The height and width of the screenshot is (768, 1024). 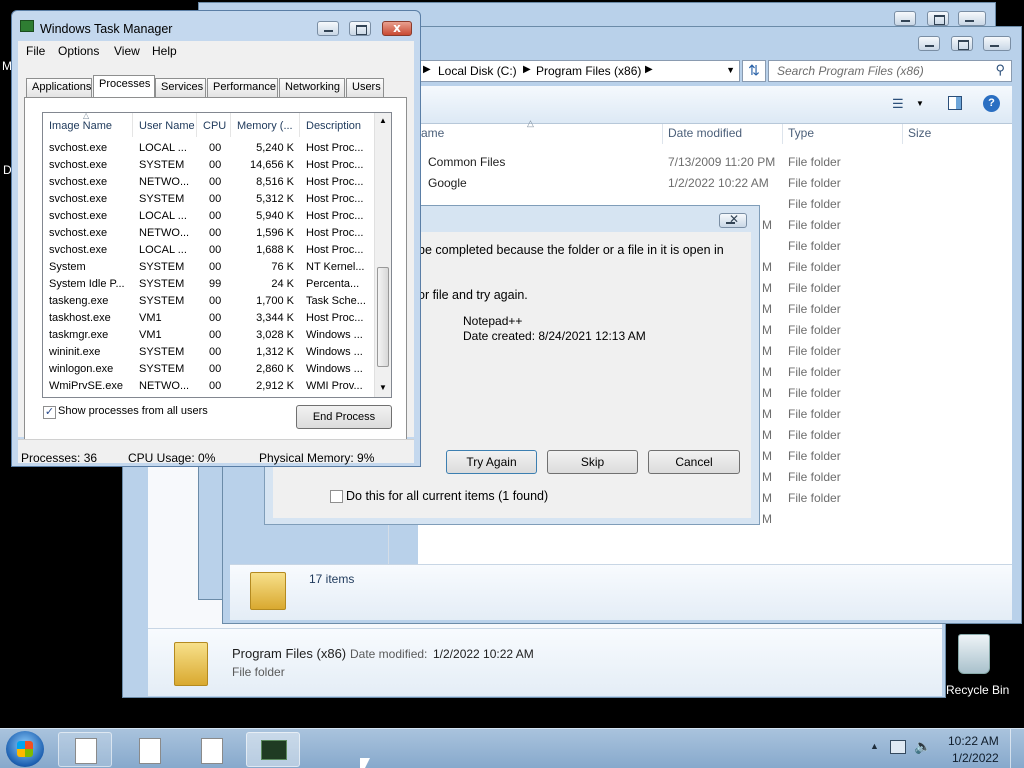 I want to click on show-desktop-button, so click(x=1017, y=748).